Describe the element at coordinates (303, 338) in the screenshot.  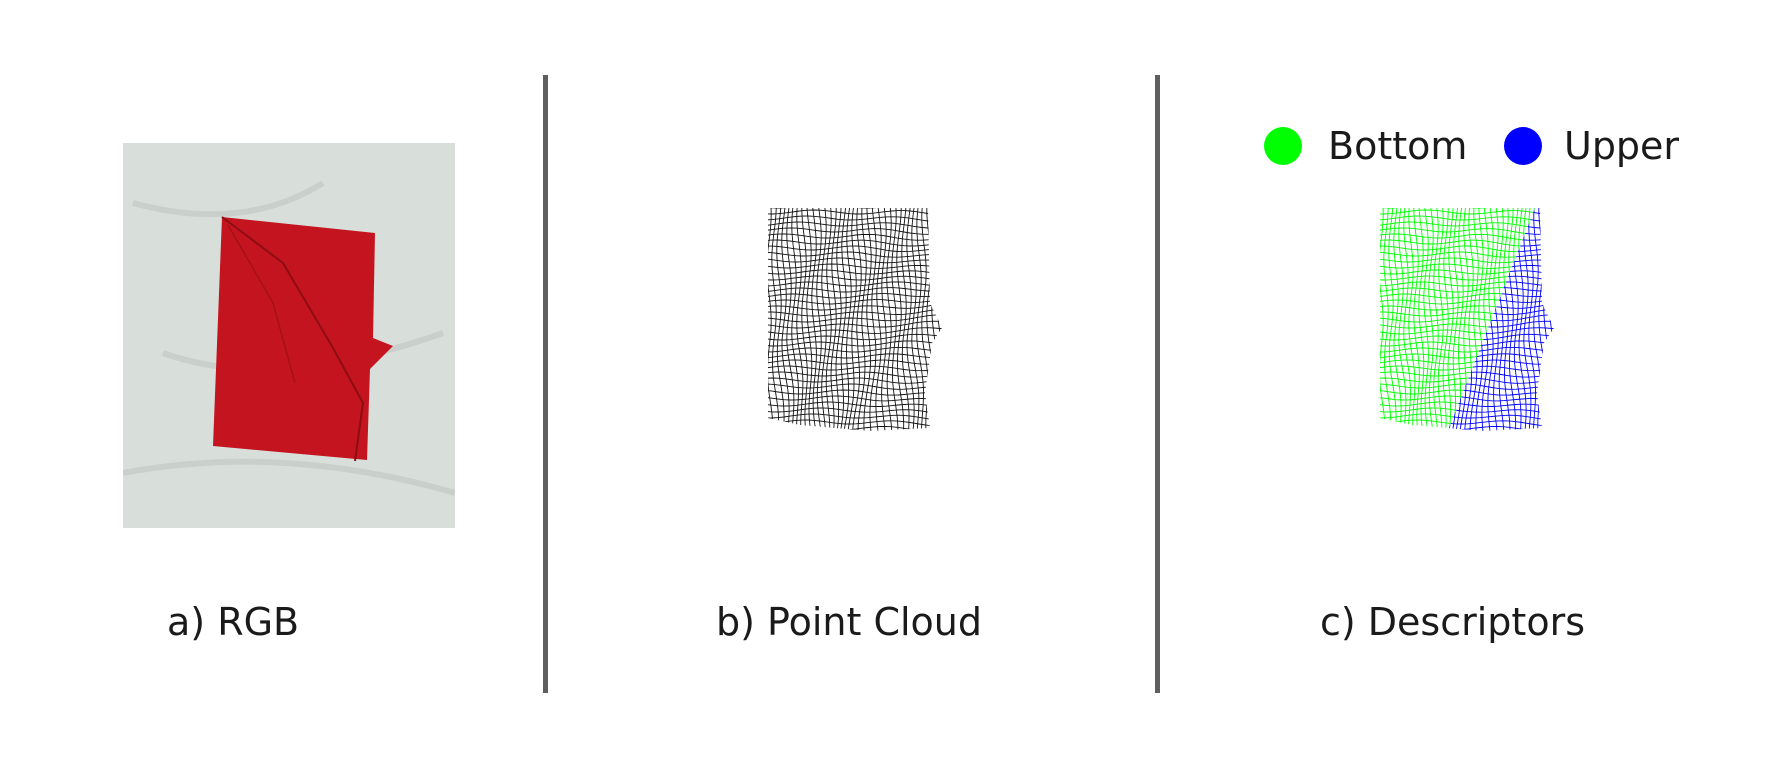
I see `red-cloth` at that location.